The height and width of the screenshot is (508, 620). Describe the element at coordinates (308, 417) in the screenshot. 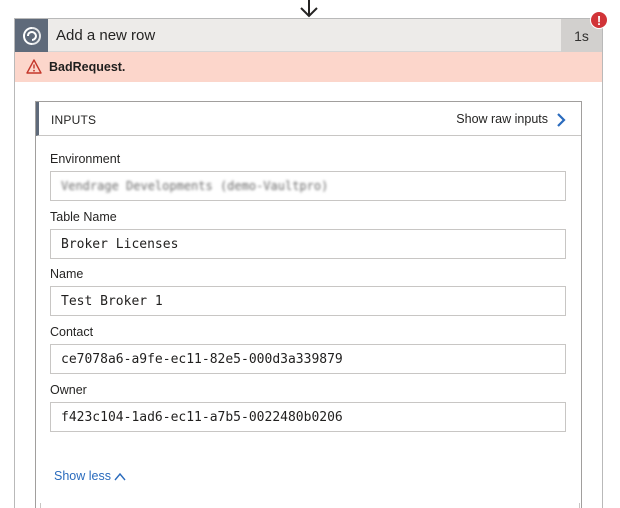

I see `field-value-owner: f423c104-1ad6-ec11-a7b5-0022480b0206` at that location.